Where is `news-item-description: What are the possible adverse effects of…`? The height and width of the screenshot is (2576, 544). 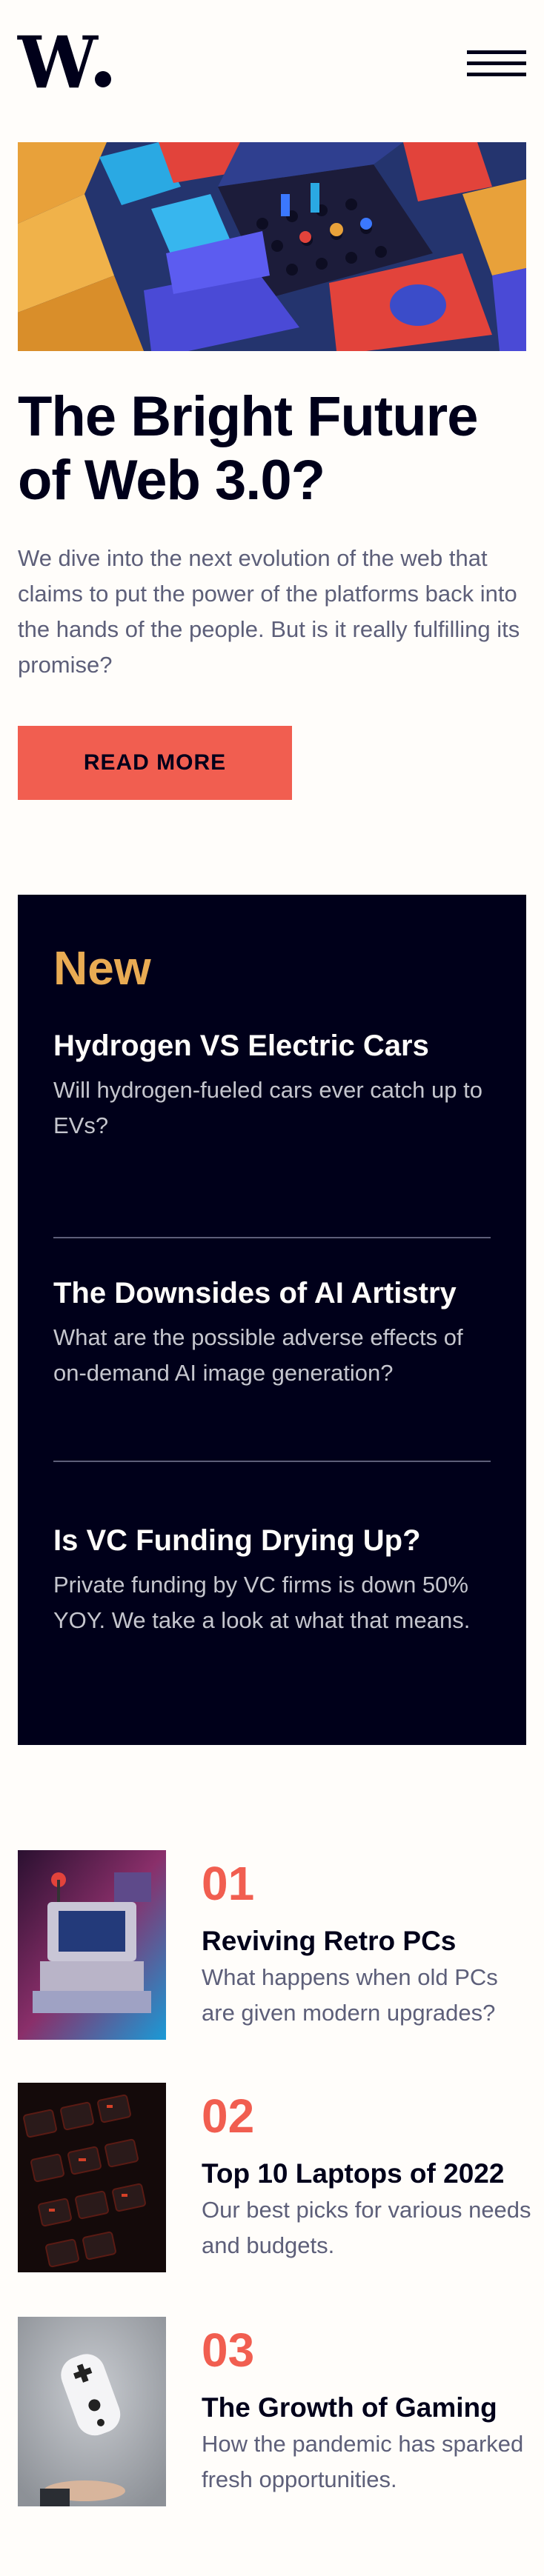
news-item-description: What are the possible adverse effects of… is located at coordinates (258, 1355).